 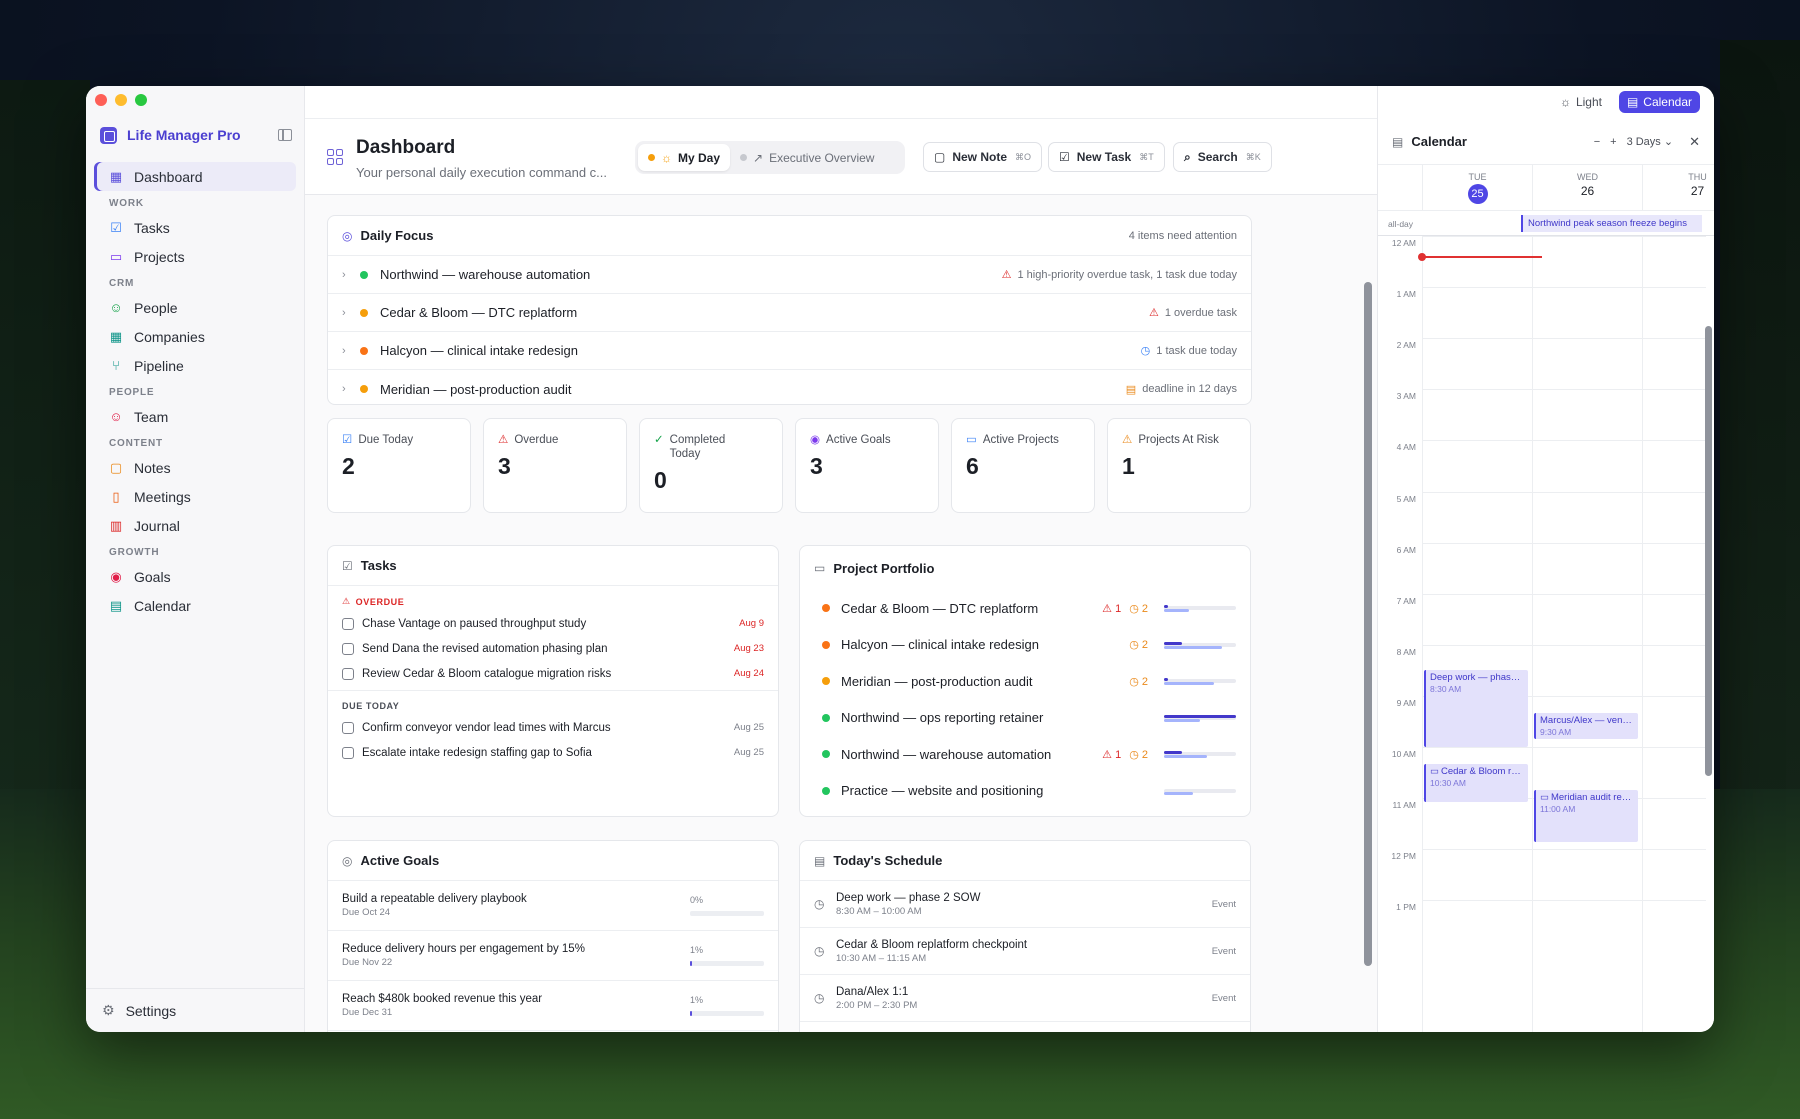 I want to click on sidebar-item-label: Team, so click(x=151, y=416).